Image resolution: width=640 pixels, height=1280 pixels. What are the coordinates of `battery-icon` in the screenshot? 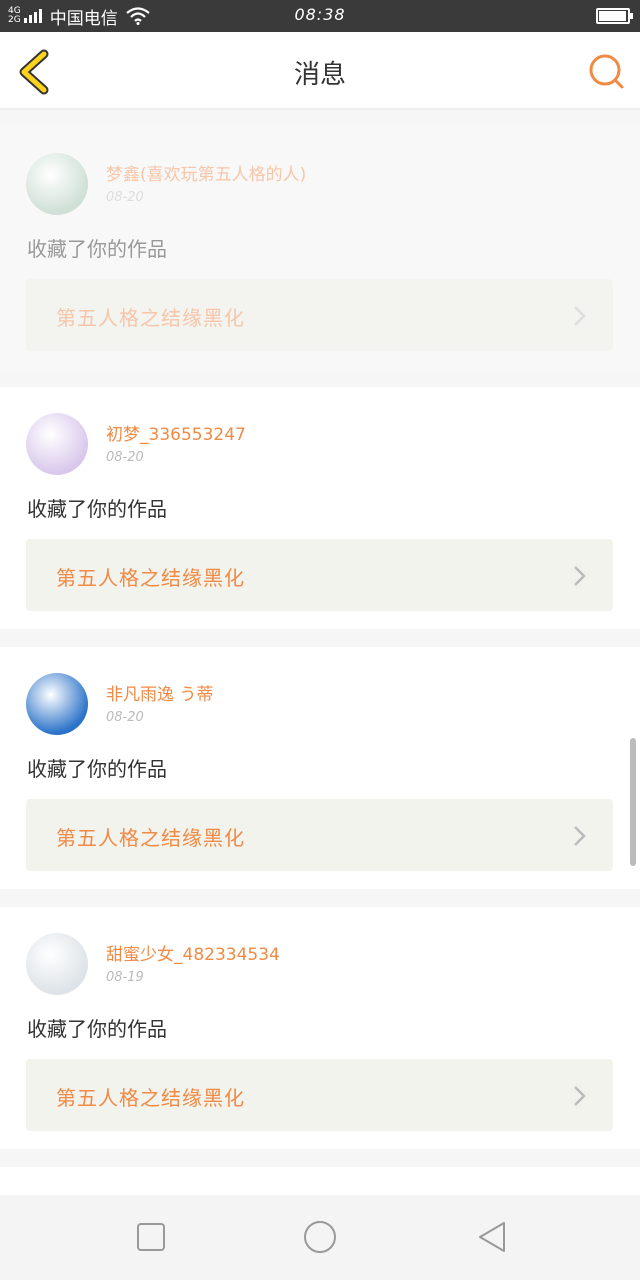 It's located at (614, 16).